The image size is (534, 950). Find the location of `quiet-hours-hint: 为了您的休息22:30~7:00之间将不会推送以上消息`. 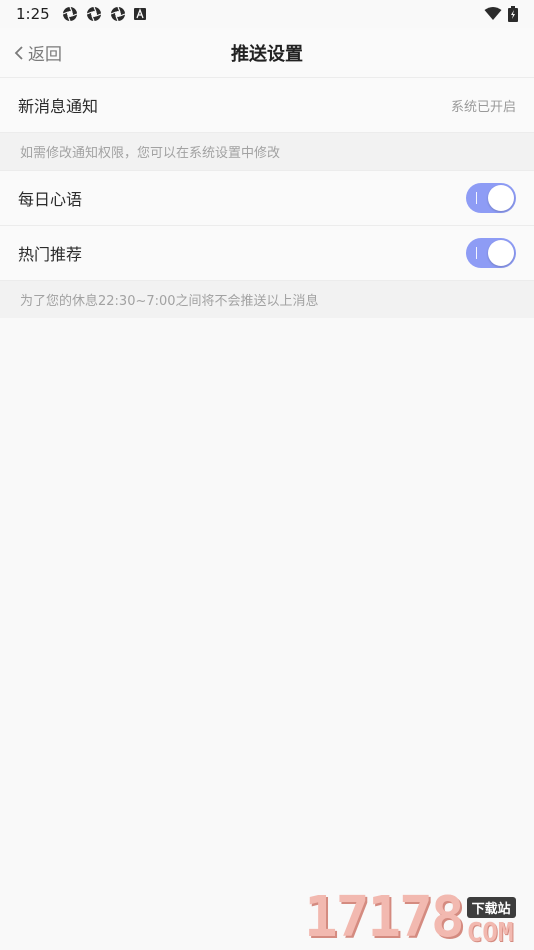

quiet-hours-hint: 为了您的休息22:30~7:00之间将不会推送以上消息 is located at coordinates (267, 299).